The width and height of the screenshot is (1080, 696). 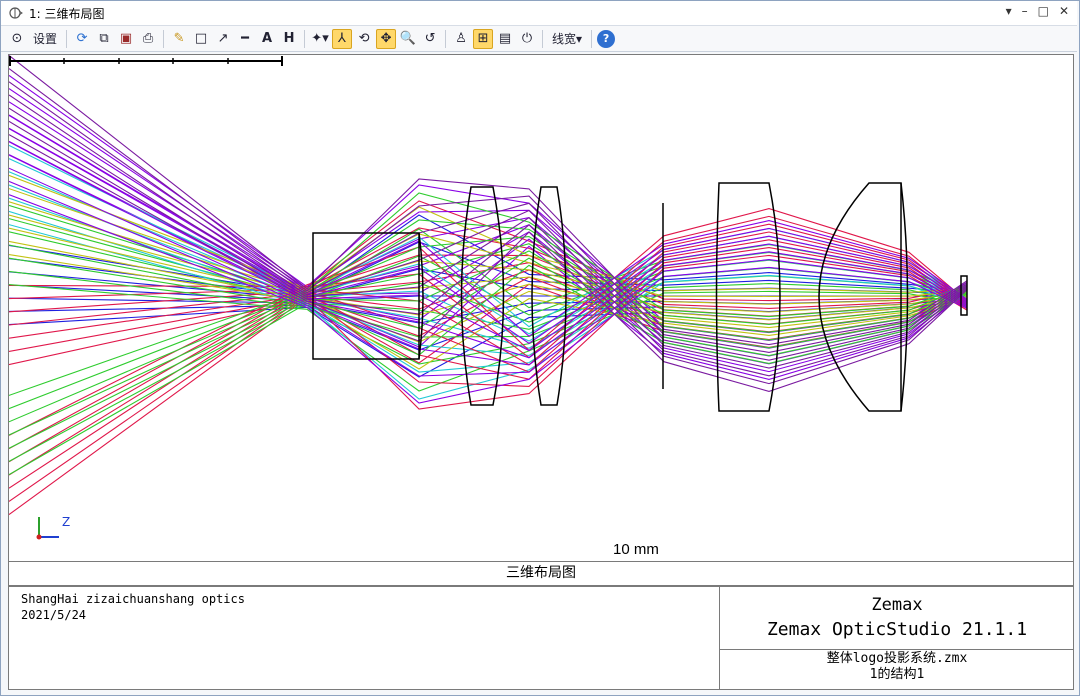 What do you see at coordinates (408, 39) in the screenshot?
I see `zoom-icon: 🔍` at bounding box center [408, 39].